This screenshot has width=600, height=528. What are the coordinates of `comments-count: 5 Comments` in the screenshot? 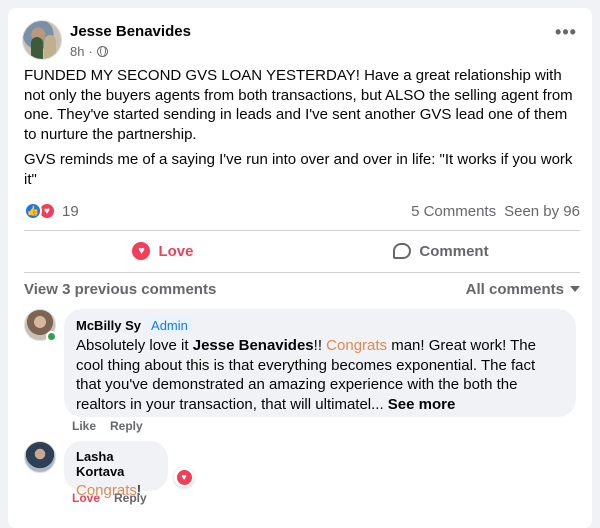 It's located at (453, 211).